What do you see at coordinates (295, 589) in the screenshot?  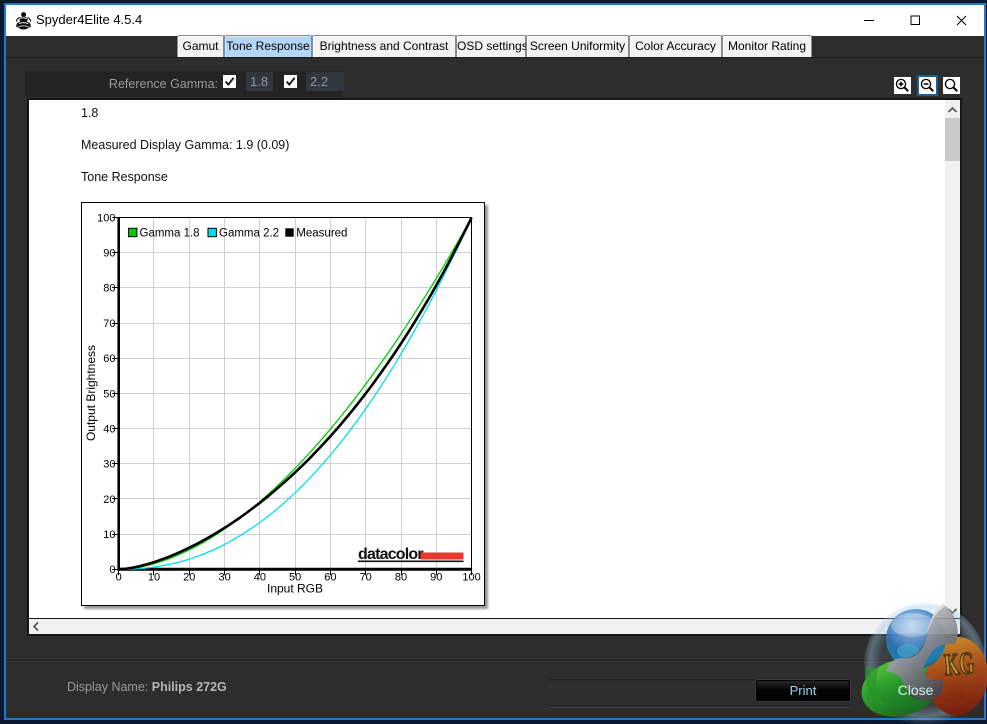 I see `svg-text: Input RGB` at bounding box center [295, 589].